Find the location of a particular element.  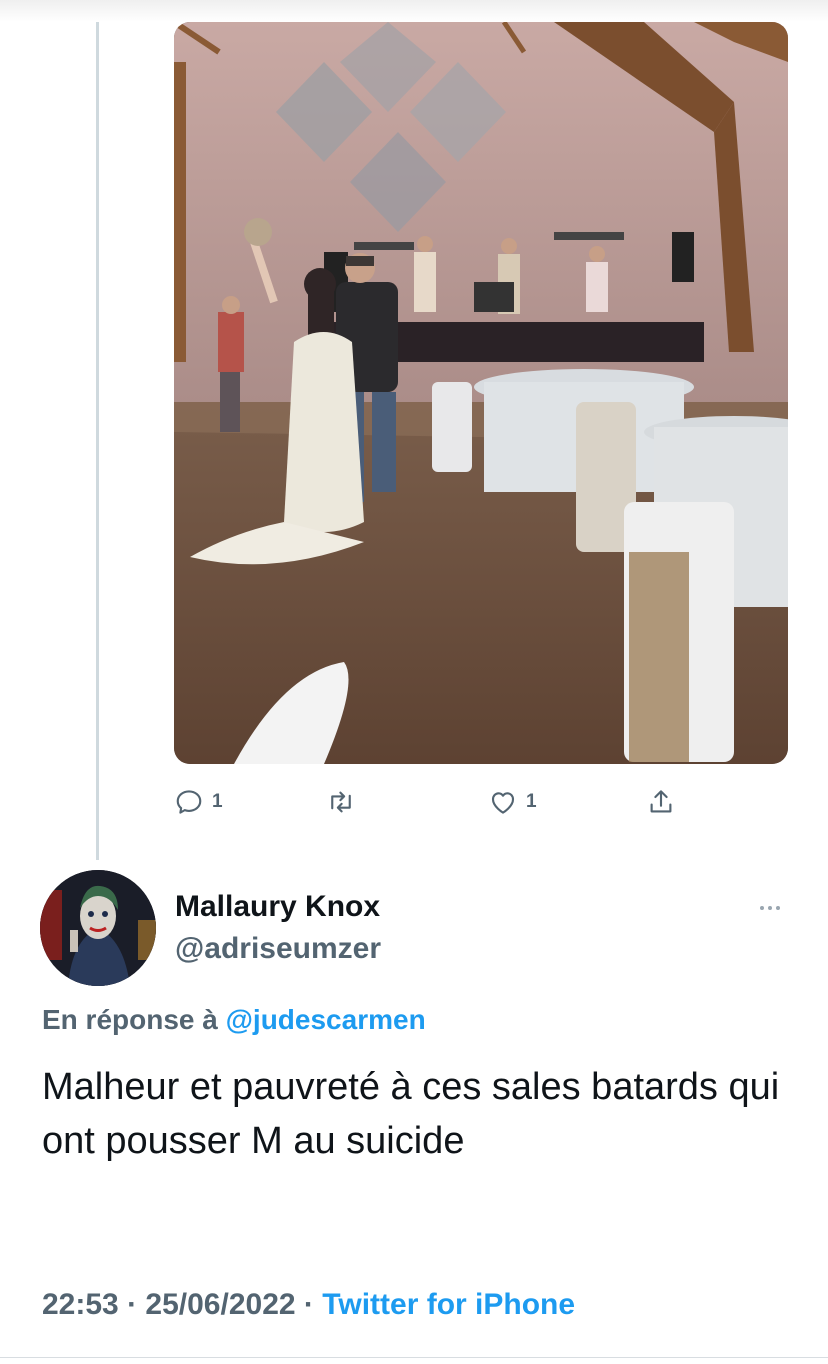

share-button is located at coordinates (661, 802).